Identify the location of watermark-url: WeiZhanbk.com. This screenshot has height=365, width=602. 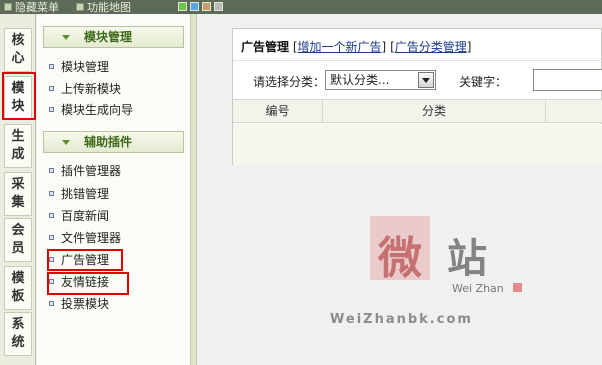
(401, 319).